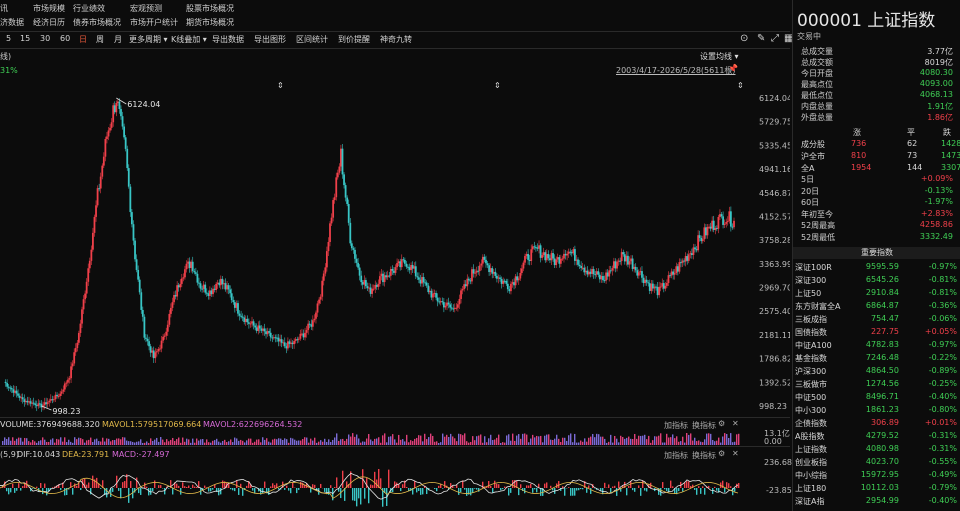 The width and height of the screenshot is (960, 511). Describe the element at coordinates (877, 358) in the screenshot. I see `index-row: 基金指数 7246.48 -0.22%` at that location.